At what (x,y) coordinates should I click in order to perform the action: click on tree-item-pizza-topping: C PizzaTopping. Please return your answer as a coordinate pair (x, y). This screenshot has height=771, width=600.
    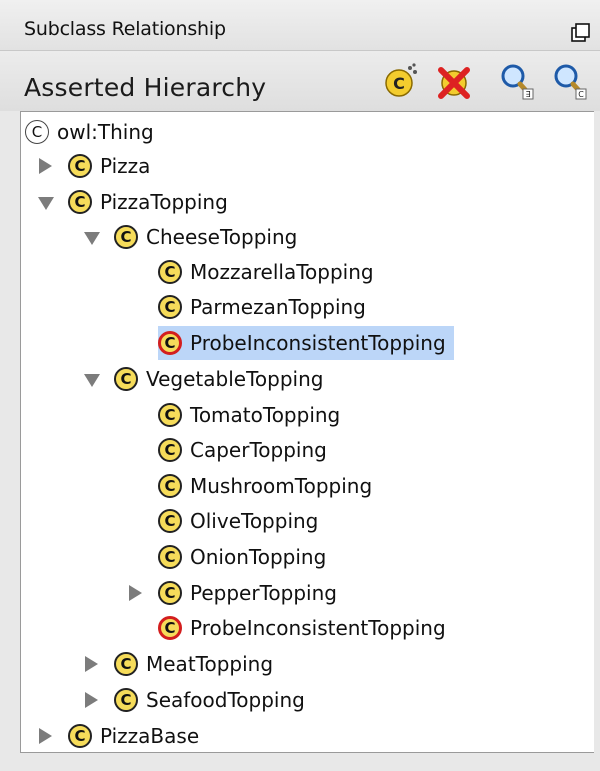
    Looking at the image, I should click on (148, 202).